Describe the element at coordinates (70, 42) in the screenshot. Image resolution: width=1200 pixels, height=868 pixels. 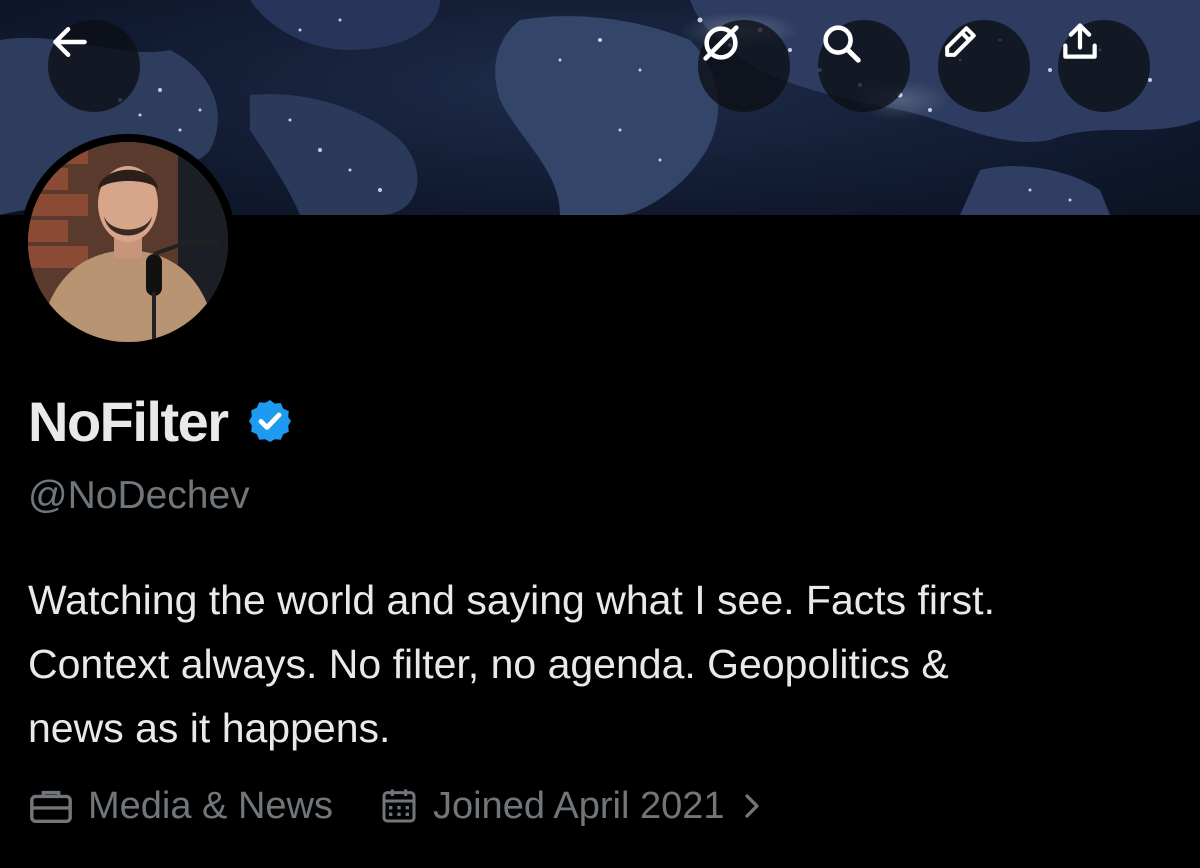
I see `back-arrow-icon` at that location.